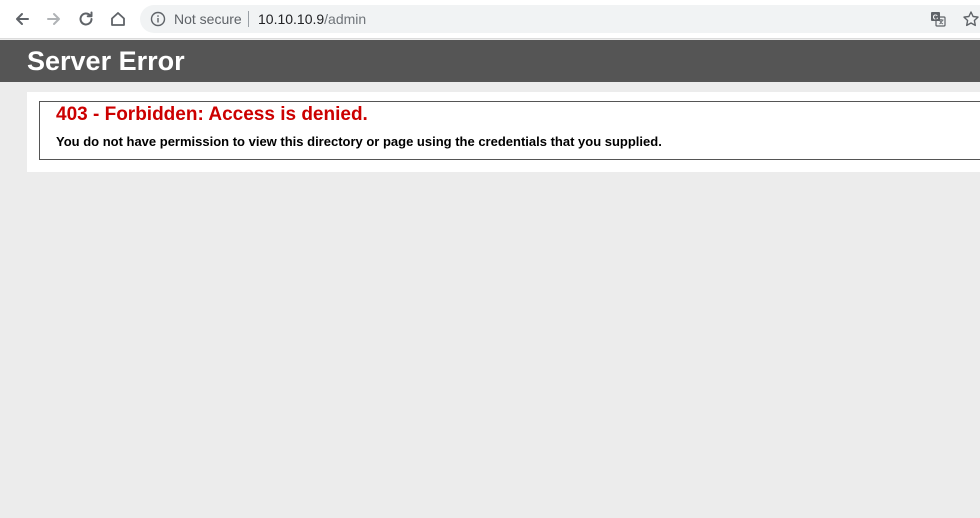 The width and height of the screenshot is (980, 518). What do you see at coordinates (208, 19) in the screenshot?
I see `security-status-label: Not secure` at bounding box center [208, 19].